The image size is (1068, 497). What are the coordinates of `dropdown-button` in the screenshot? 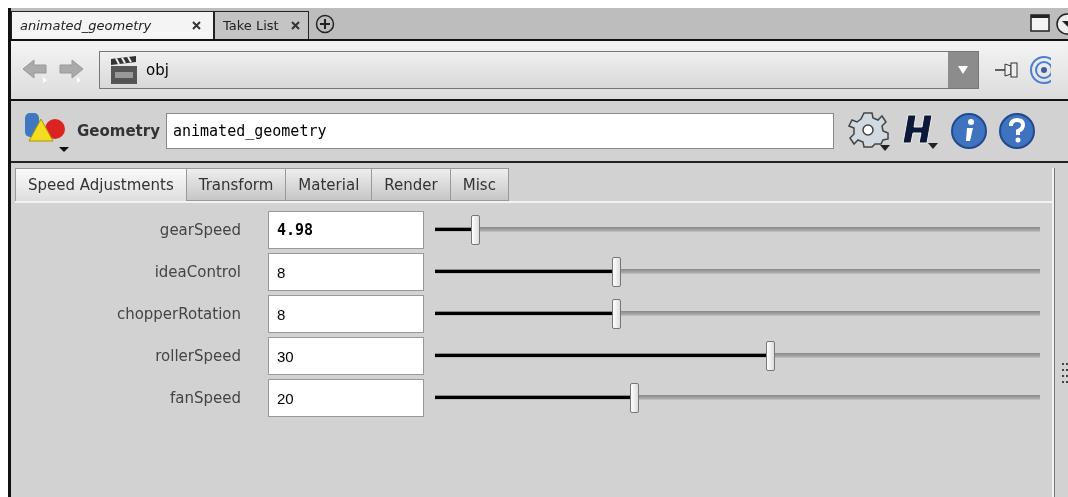 It's located at (963, 70).